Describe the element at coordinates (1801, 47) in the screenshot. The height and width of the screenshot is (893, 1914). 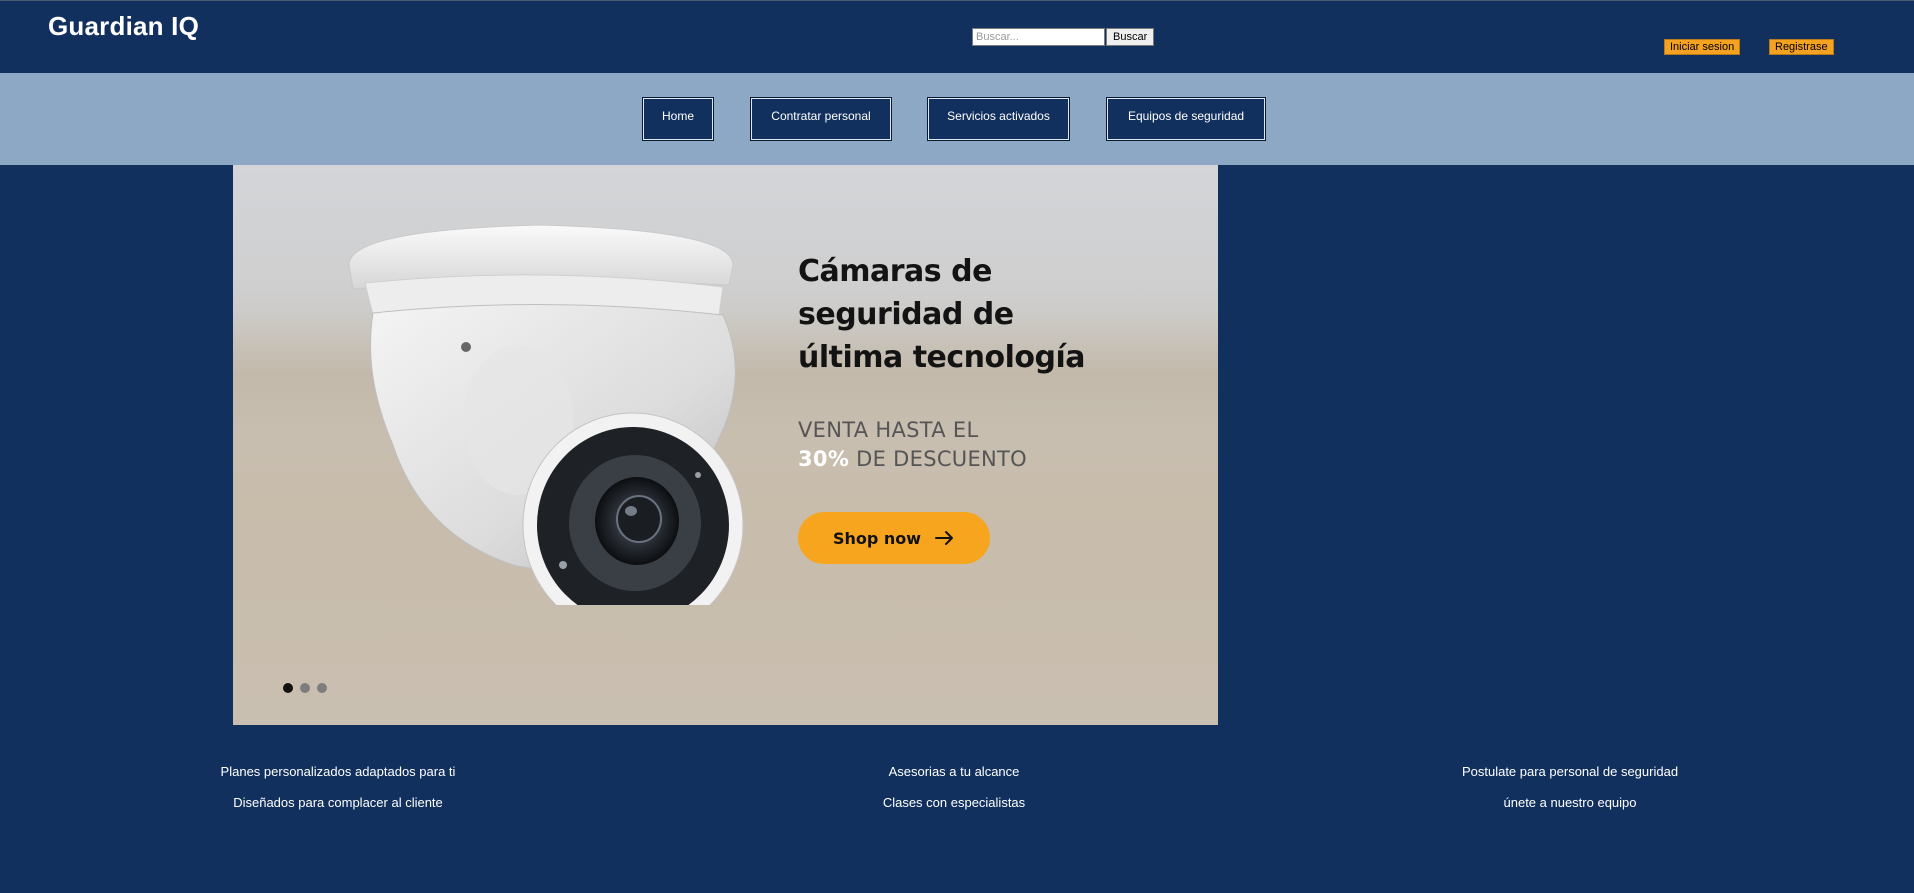
I see `register-button: Registrase` at that location.